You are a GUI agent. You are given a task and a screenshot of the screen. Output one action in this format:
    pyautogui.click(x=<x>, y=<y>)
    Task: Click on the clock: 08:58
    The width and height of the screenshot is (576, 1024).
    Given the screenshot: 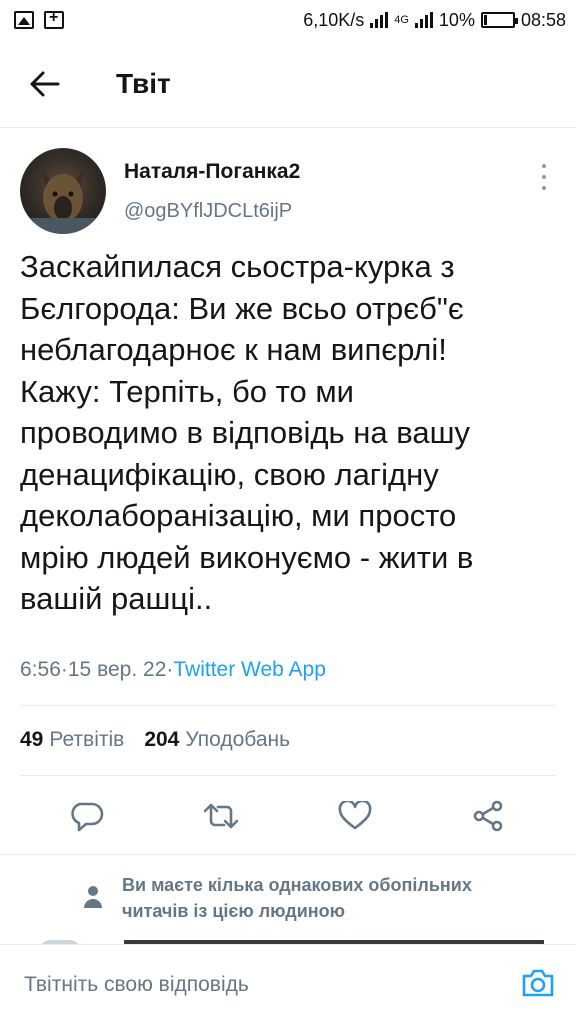 What is the action you would take?
    pyautogui.click(x=543, y=19)
    